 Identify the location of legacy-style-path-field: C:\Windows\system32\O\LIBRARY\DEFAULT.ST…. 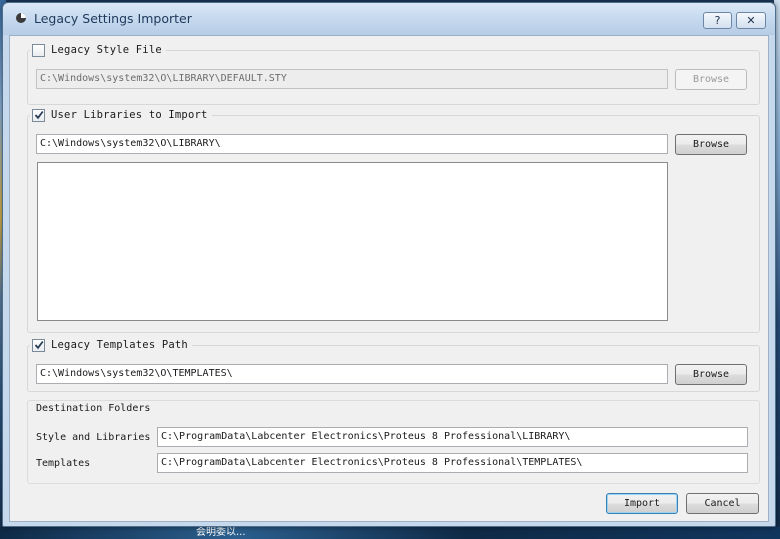
(352, 79).